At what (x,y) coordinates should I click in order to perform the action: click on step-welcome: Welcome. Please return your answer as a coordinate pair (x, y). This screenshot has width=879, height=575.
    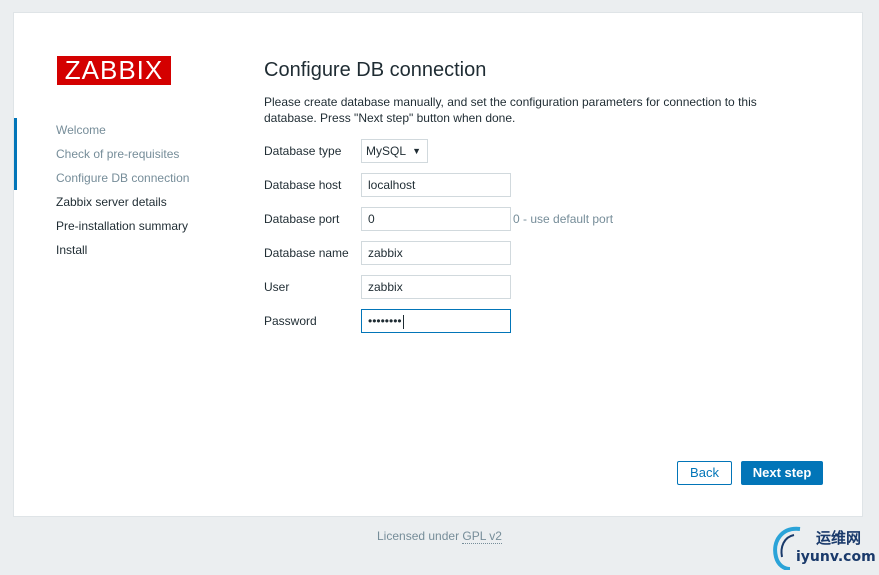
    Looking at the image, I should click on (124, 130).